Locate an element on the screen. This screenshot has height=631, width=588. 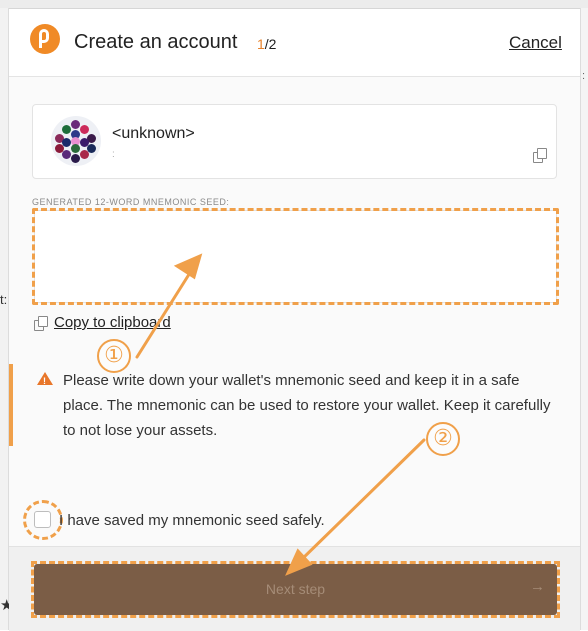
background-colon-right: : is located at coordinates (584, 76).